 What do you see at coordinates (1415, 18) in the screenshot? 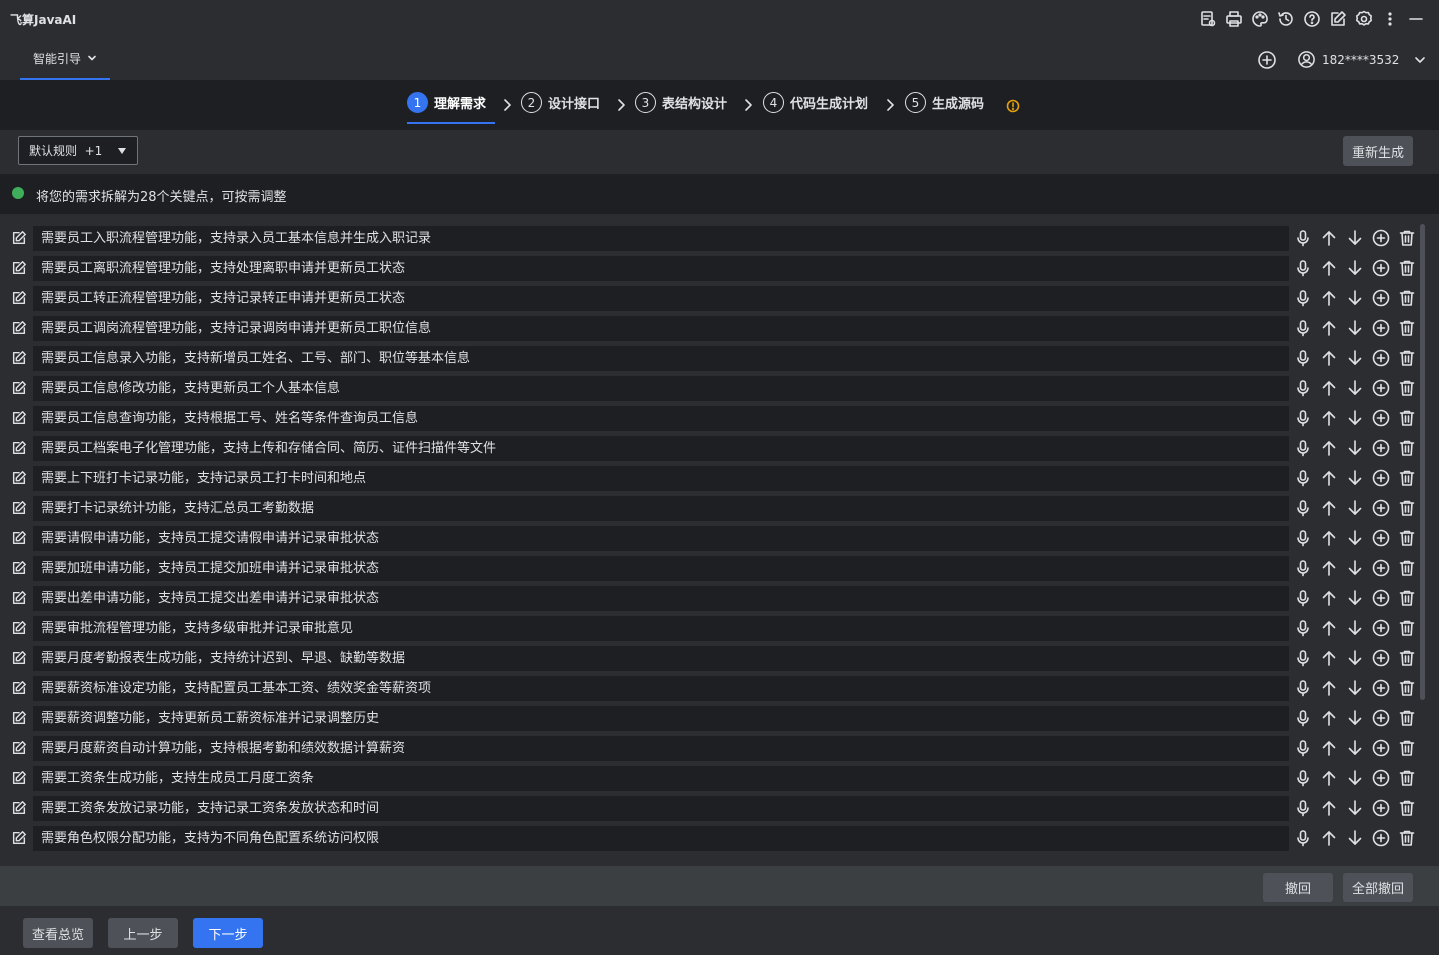
I see `minimize-icon` at bounding box center [1415, 18].